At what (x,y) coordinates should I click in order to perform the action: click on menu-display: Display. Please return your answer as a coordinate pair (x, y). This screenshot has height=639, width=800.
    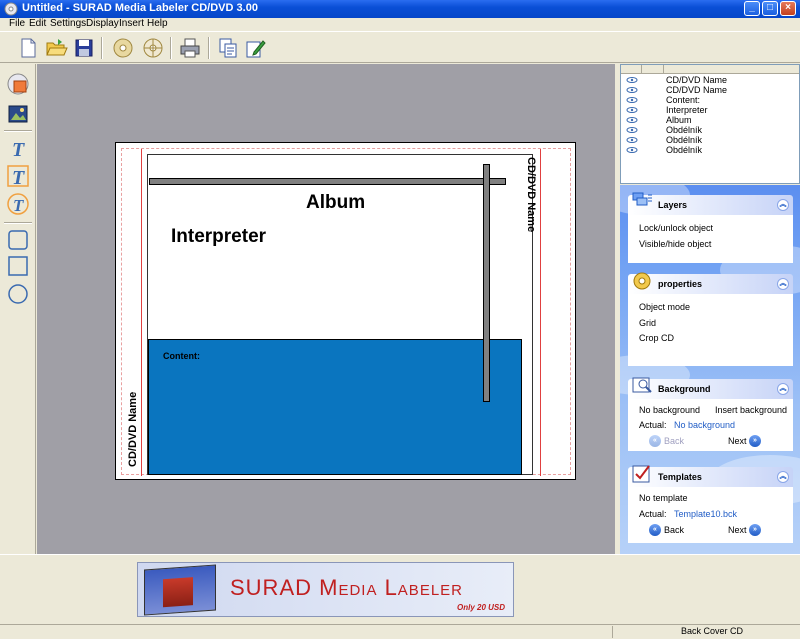
    Looking at the image, I should click on (102, 23).